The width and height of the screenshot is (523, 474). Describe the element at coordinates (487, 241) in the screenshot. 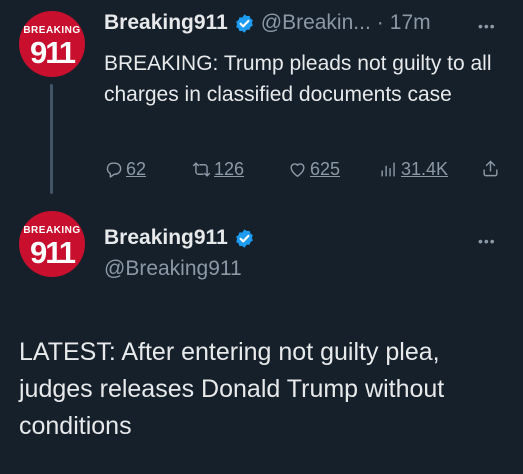

I see `tweet2-more-options-icon: •••` at that location.